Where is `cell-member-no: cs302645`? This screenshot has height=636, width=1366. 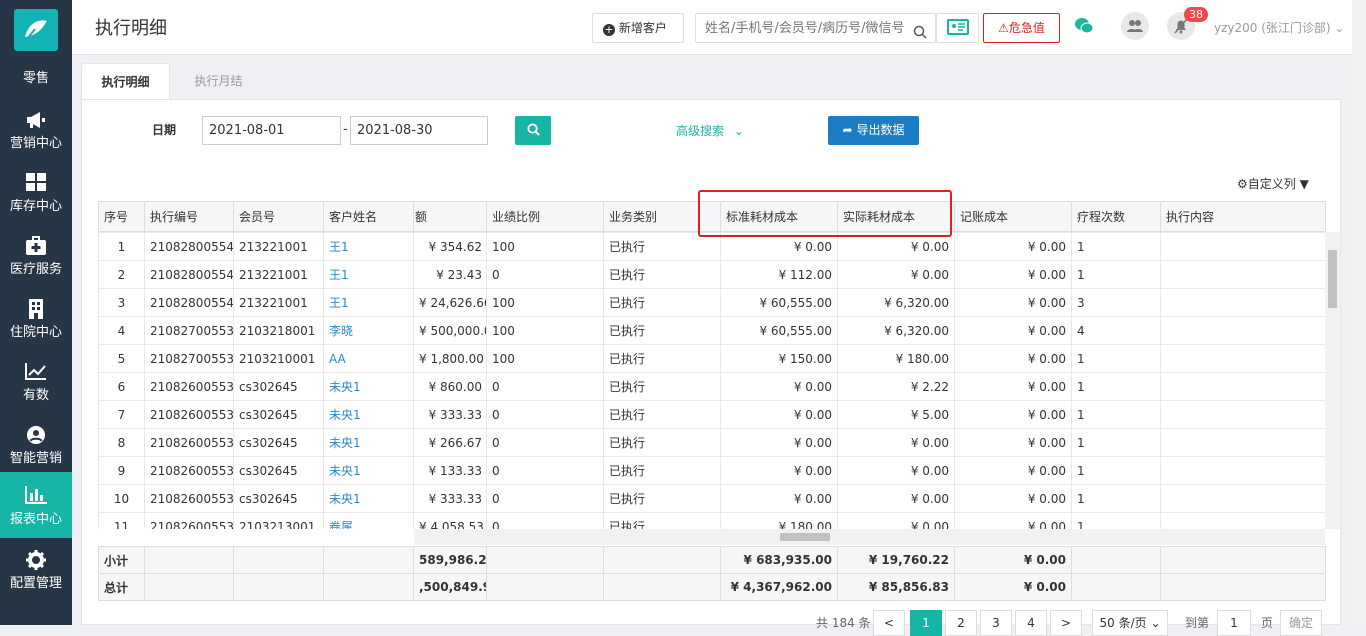
cell-member-no: cs302645 is located at coordinates (278, 498).